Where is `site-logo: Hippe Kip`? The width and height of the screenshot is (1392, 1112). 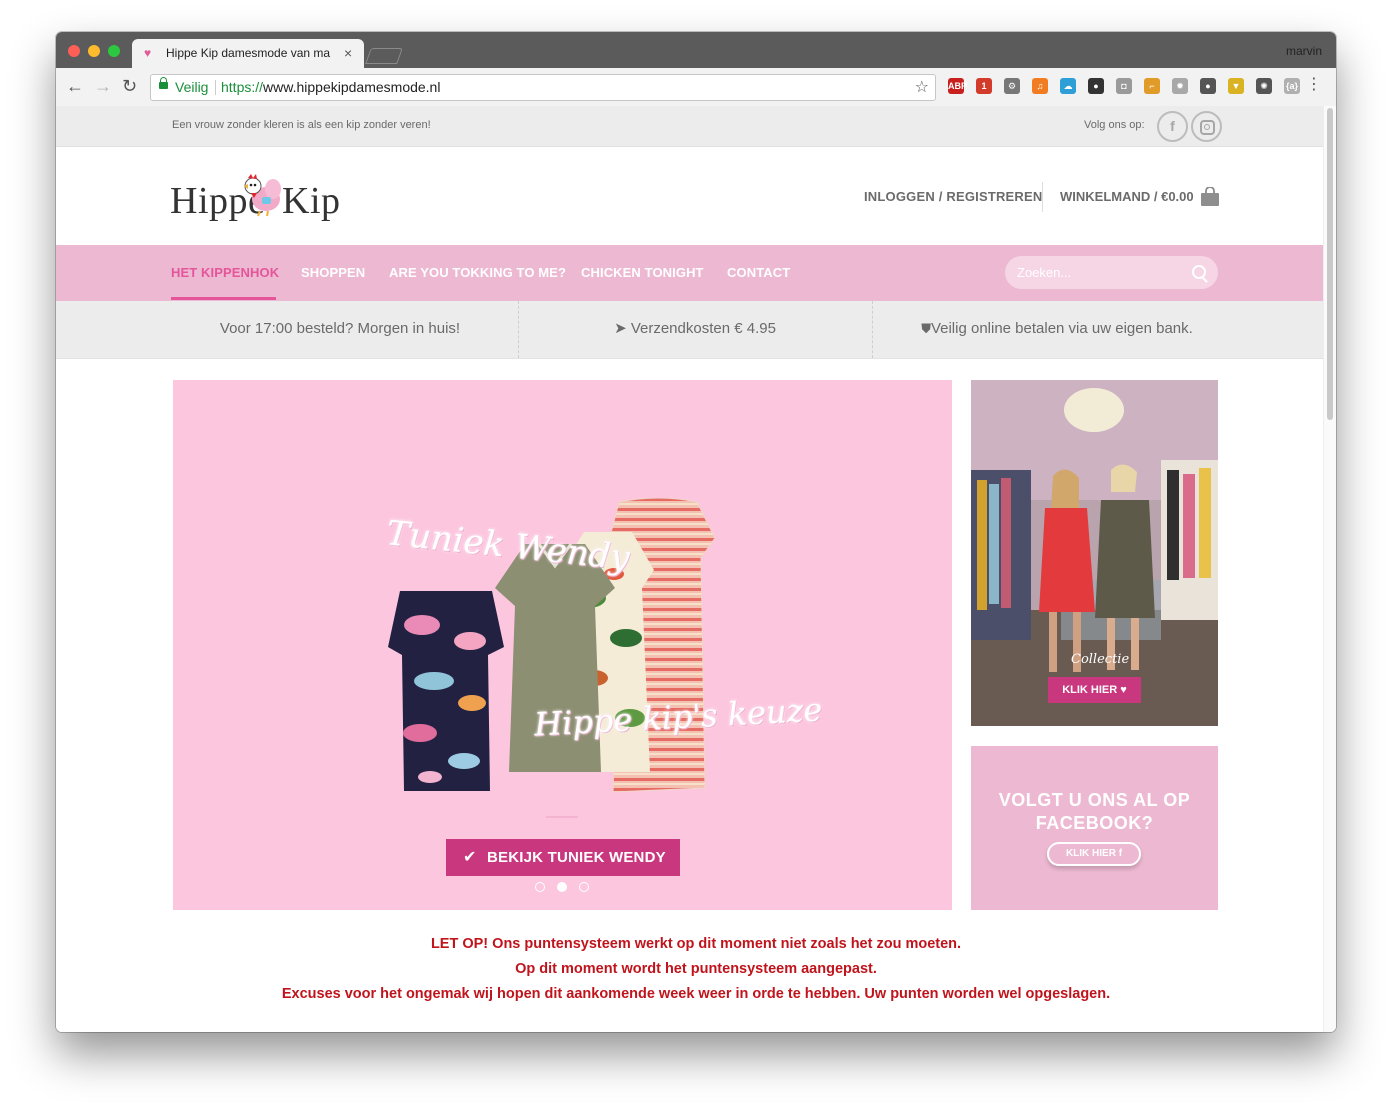
site-logo: Hippe Kip is located at coordinates (255, 197).